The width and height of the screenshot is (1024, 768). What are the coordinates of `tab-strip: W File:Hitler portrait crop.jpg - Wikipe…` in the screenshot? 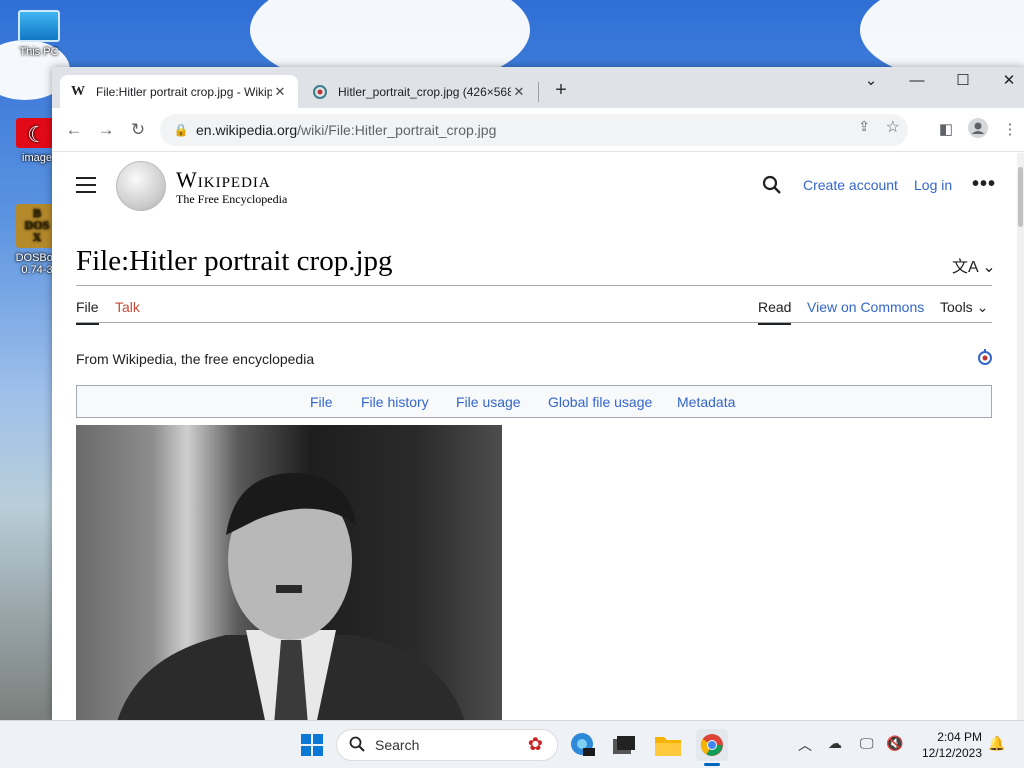 It's located at (538, 87).